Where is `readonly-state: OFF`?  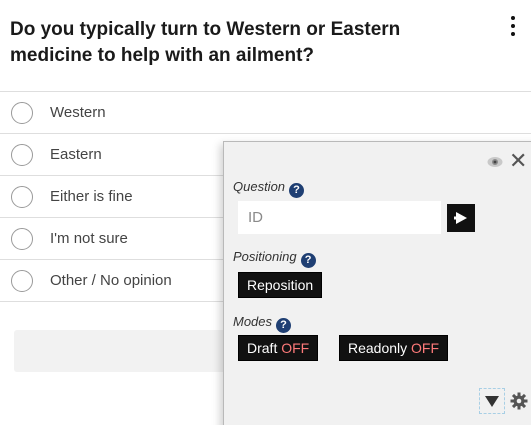
readonly-state: OFF is located at coordinates (425, 348).